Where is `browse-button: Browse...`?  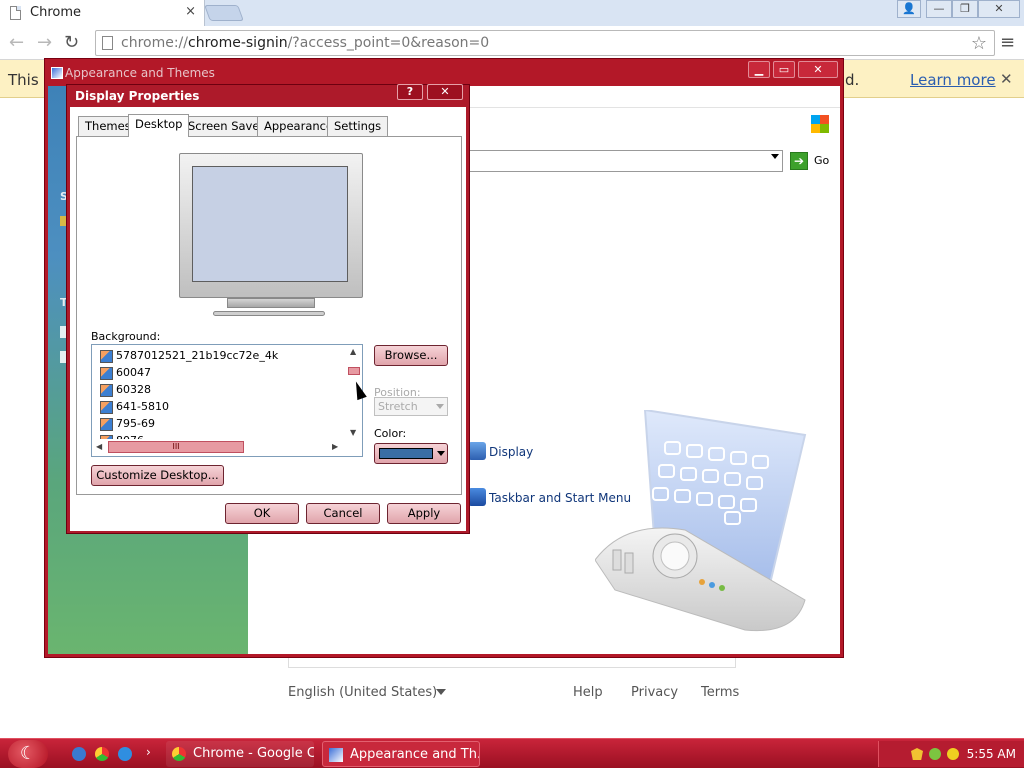 browse-button: Browse... is located at coordinates (411, 355).